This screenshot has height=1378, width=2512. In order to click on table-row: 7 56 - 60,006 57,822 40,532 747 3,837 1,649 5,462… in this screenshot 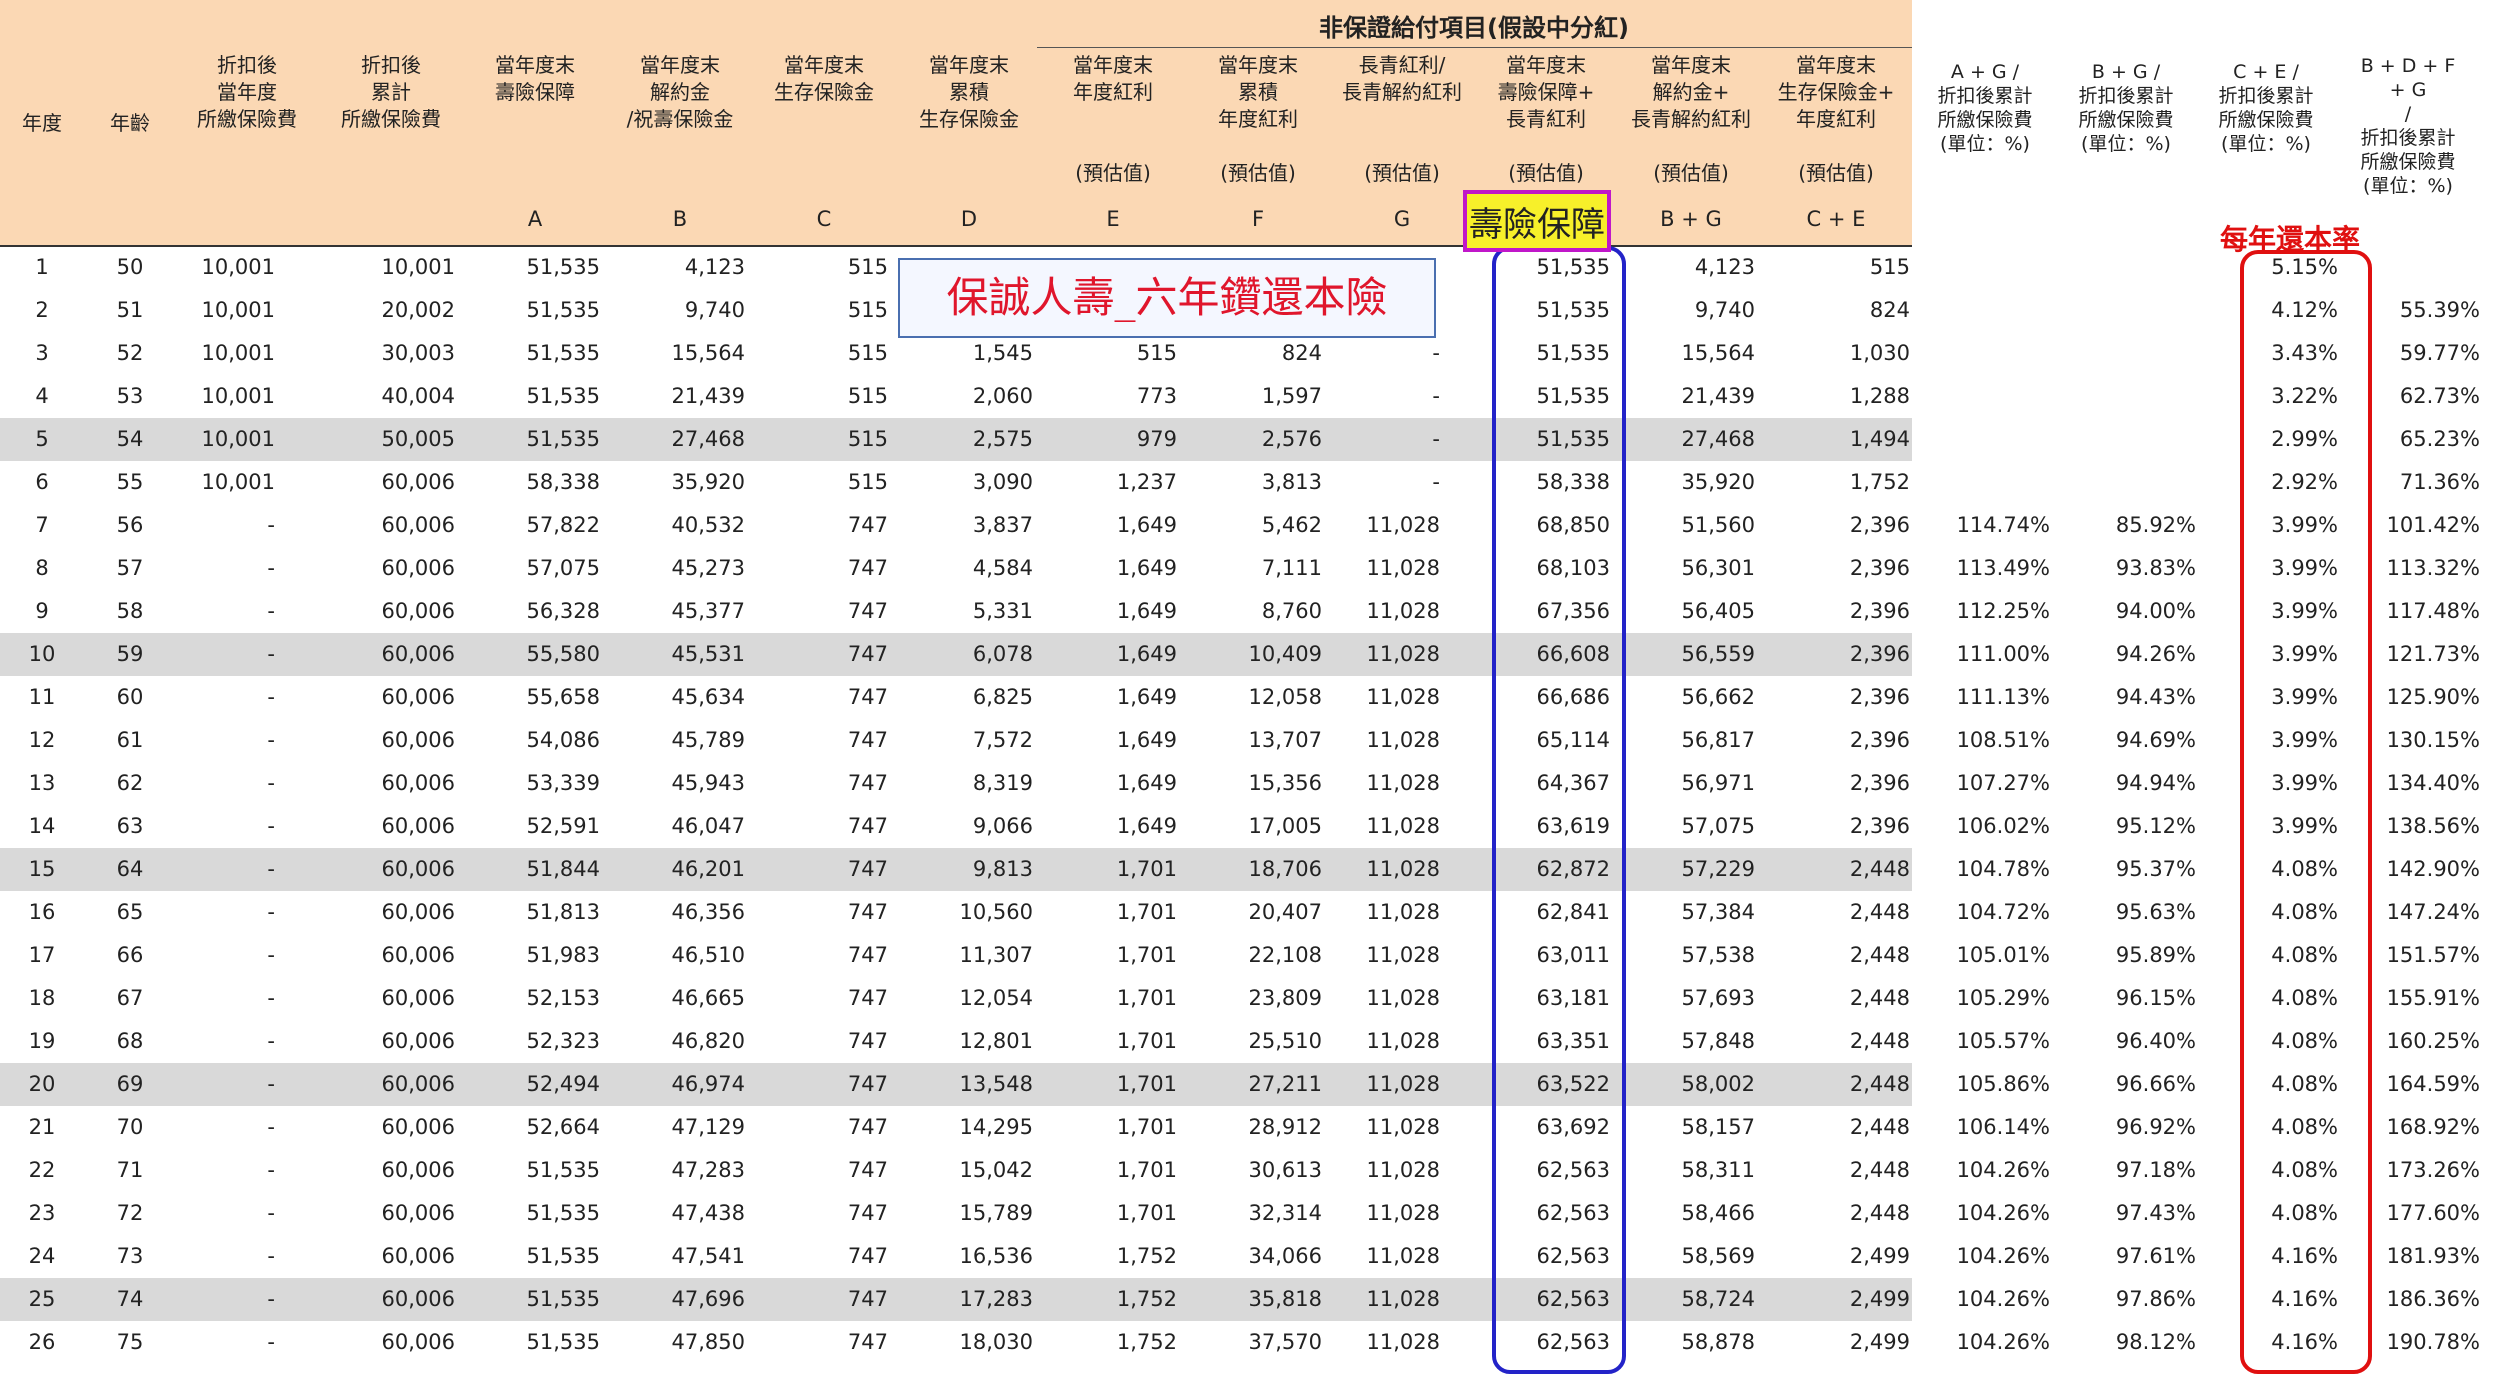, I will do `click(1256, 525)`.